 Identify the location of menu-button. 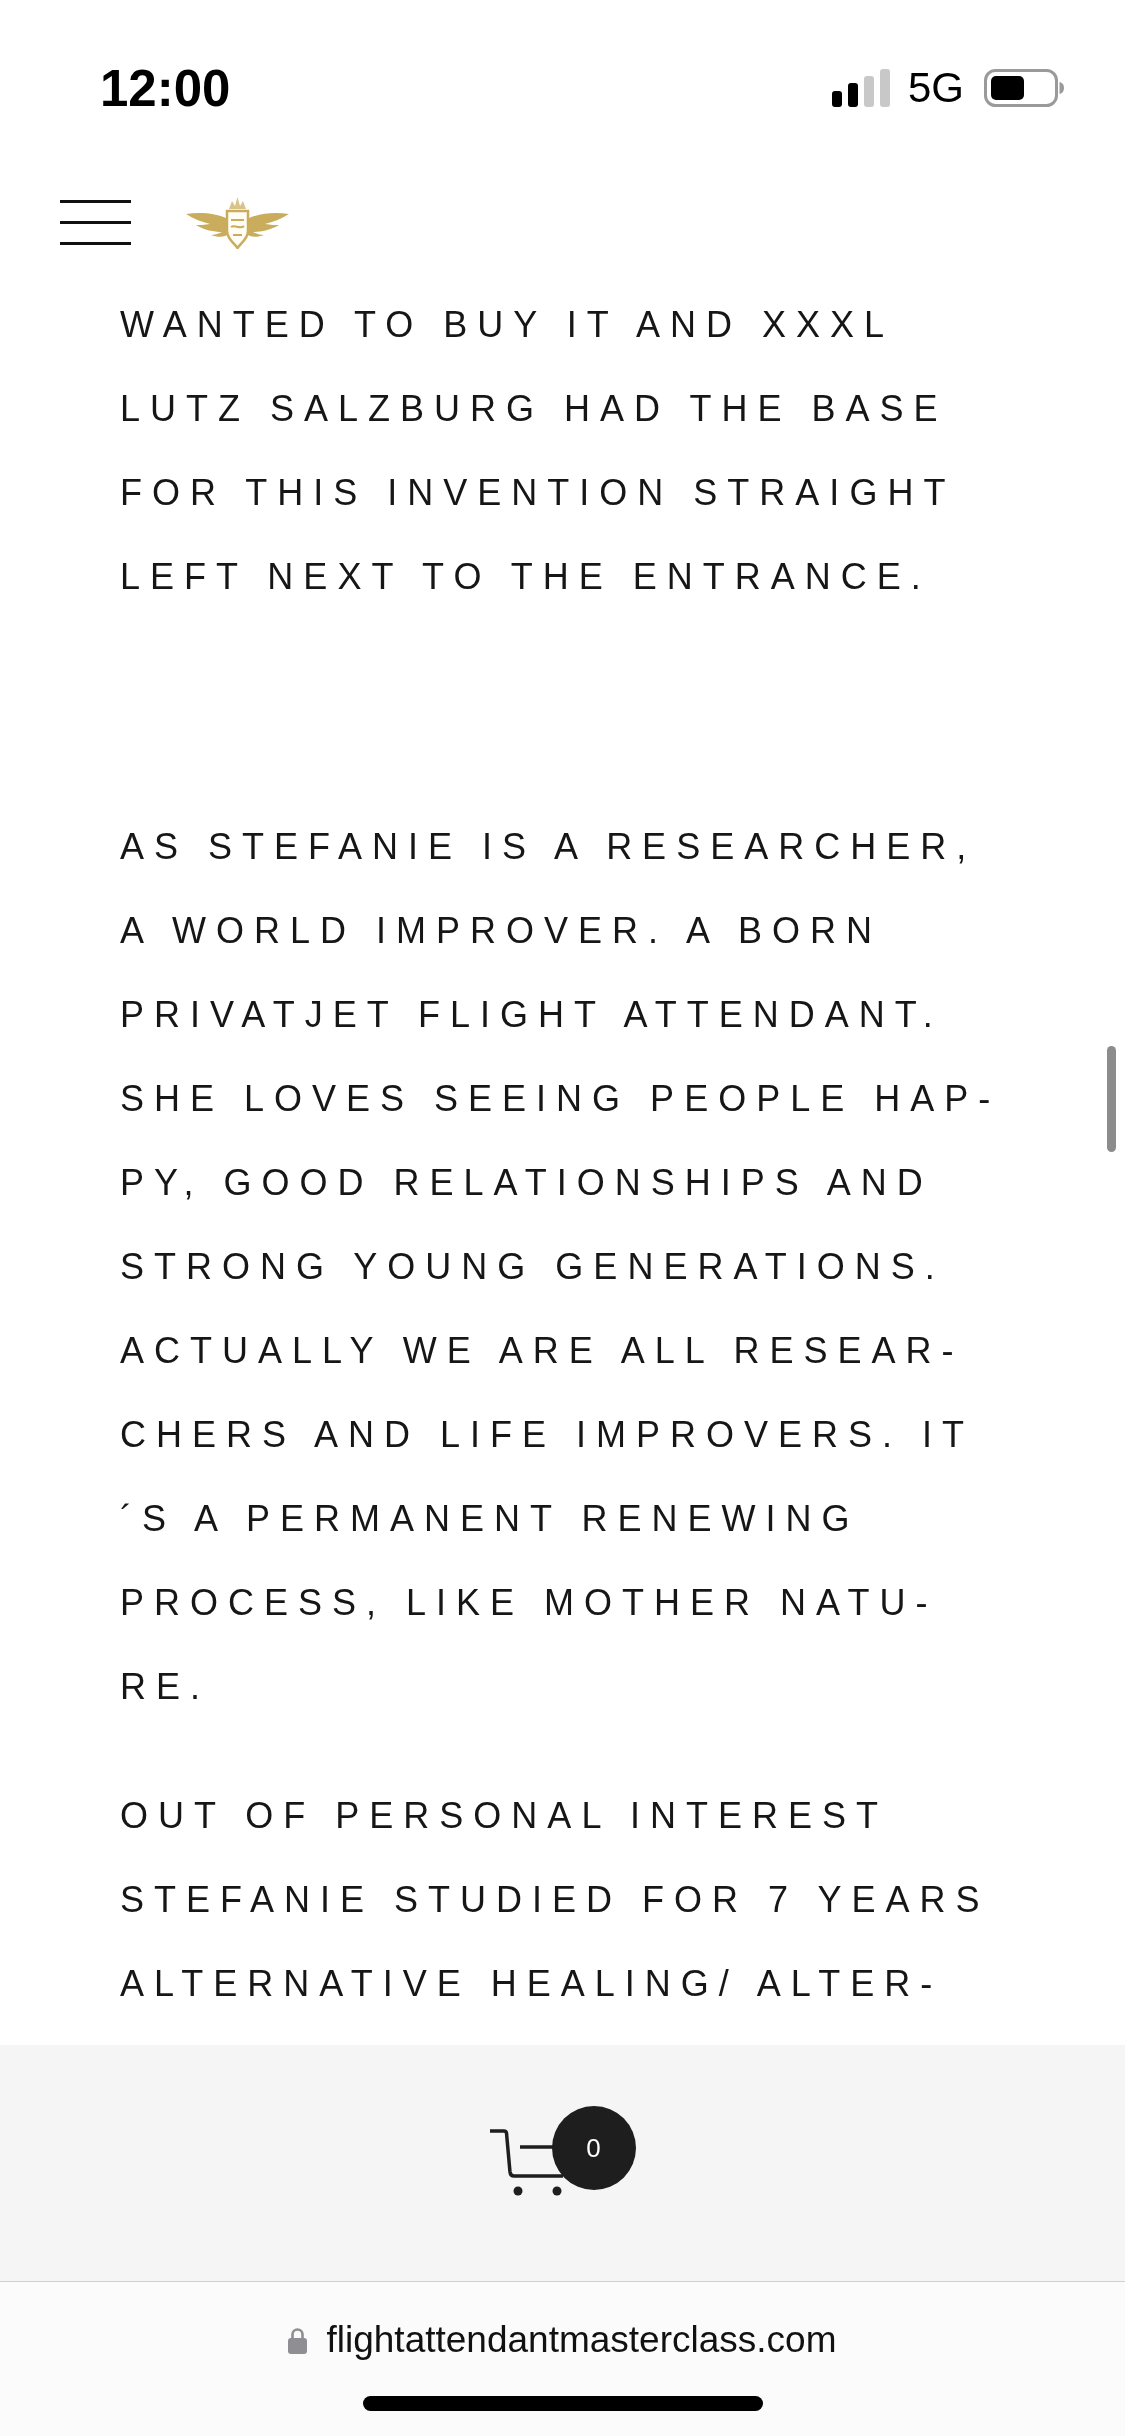
(95, 222).